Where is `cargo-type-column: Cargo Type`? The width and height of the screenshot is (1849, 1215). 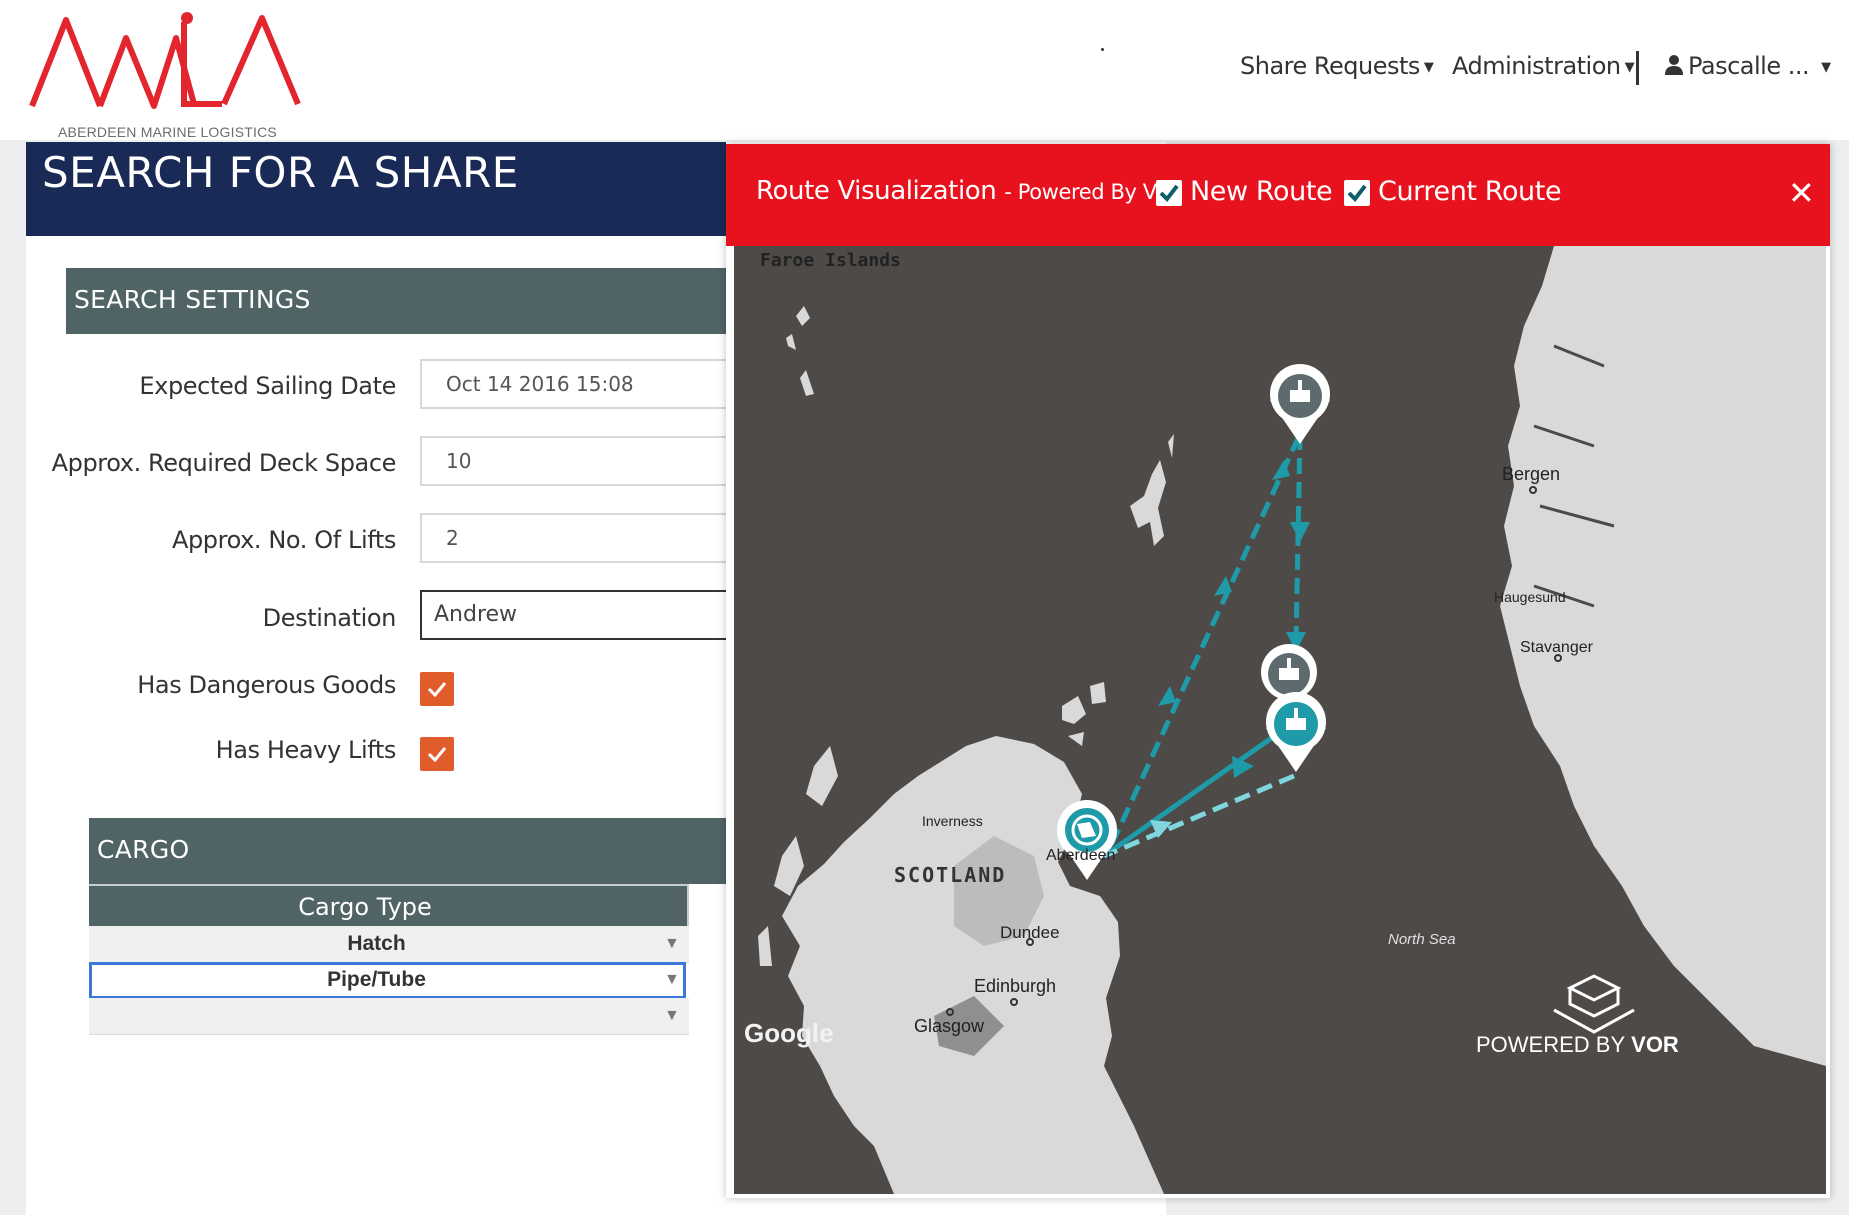 cargo-type-column: Cargo Type is located at coordinates (389, 907).